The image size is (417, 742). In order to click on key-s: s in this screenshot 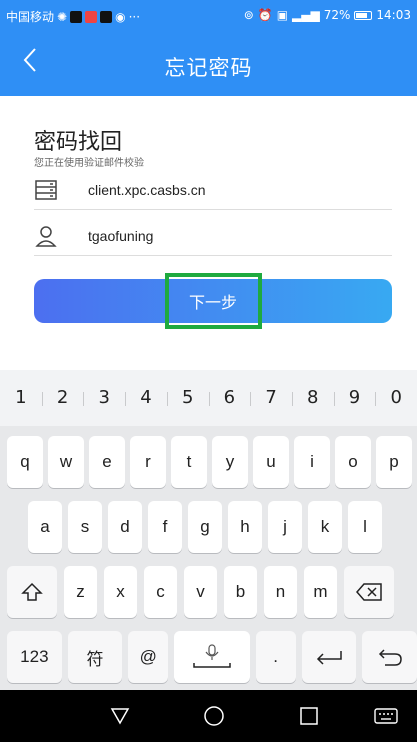, I will do `click(85, 527)`.